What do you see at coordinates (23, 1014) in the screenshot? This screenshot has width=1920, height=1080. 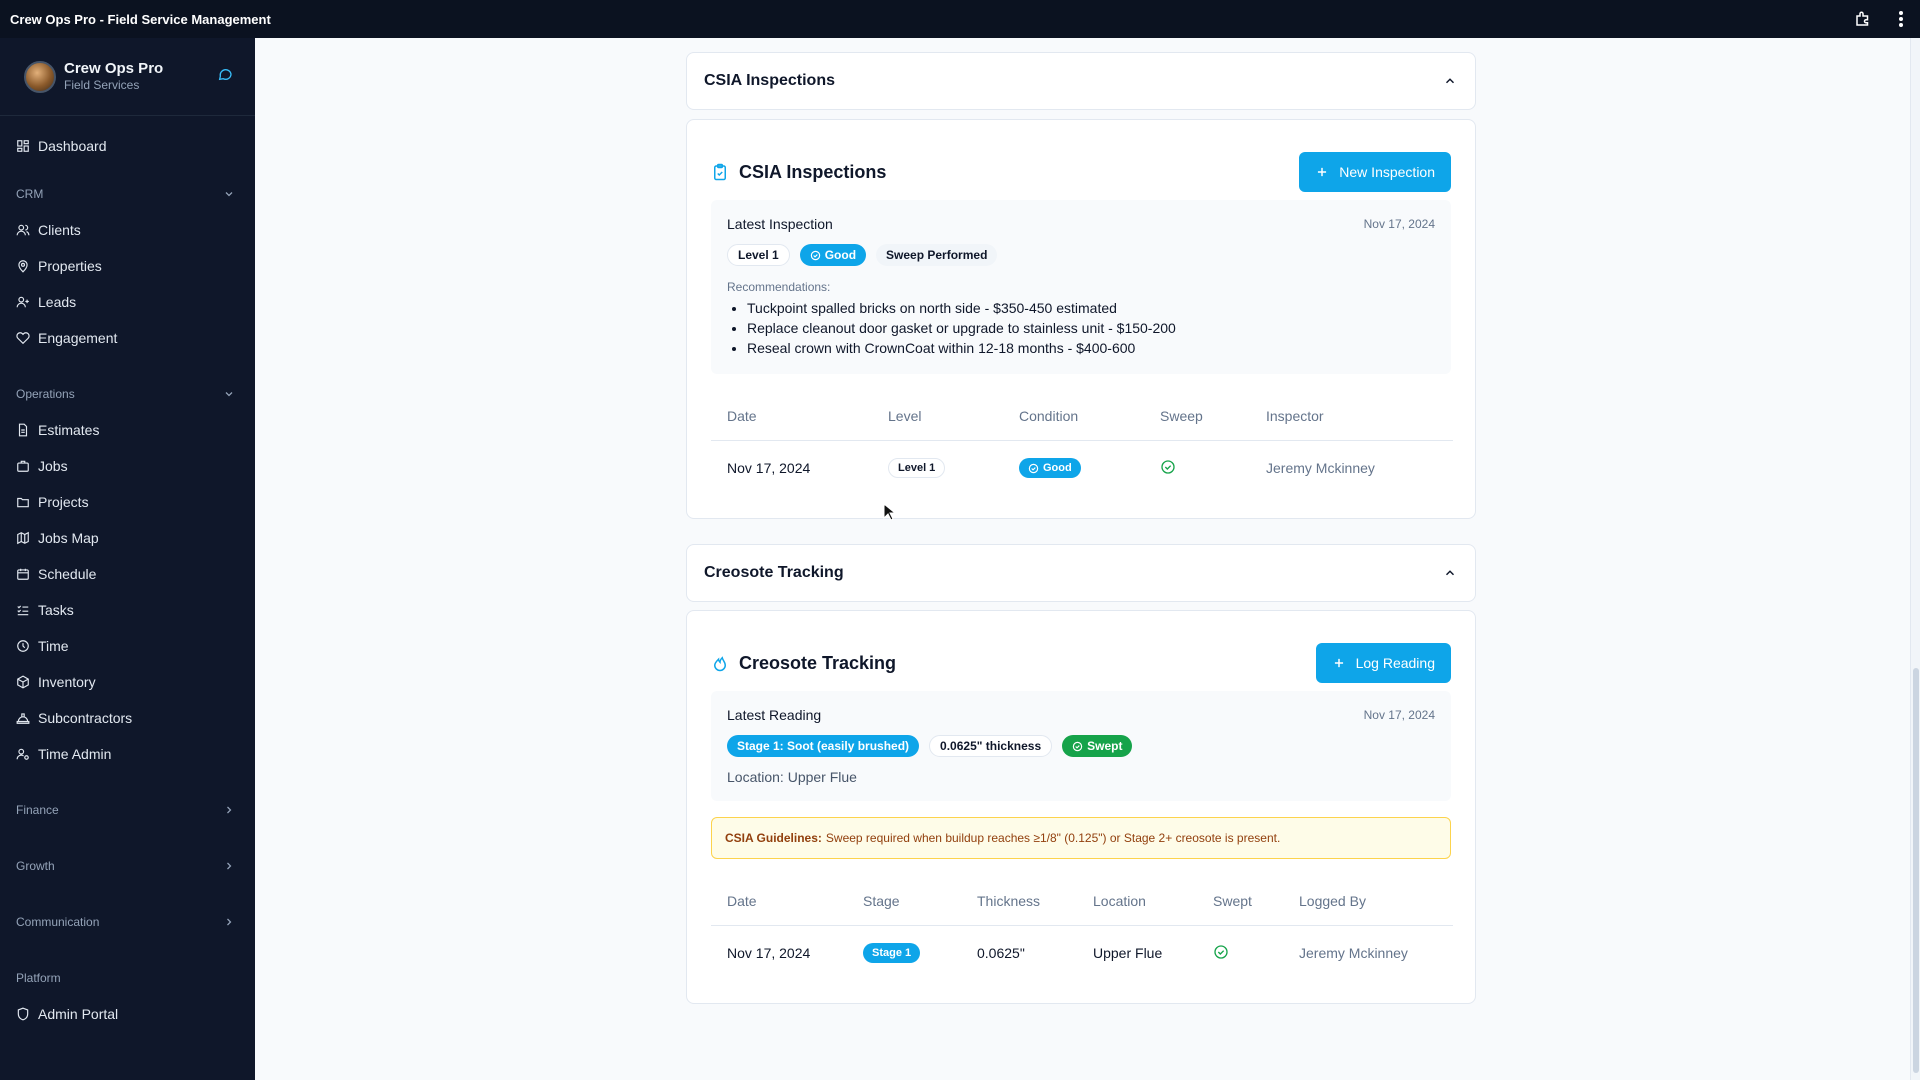 I see `shield-icon` at bounding box center [23, 1014].